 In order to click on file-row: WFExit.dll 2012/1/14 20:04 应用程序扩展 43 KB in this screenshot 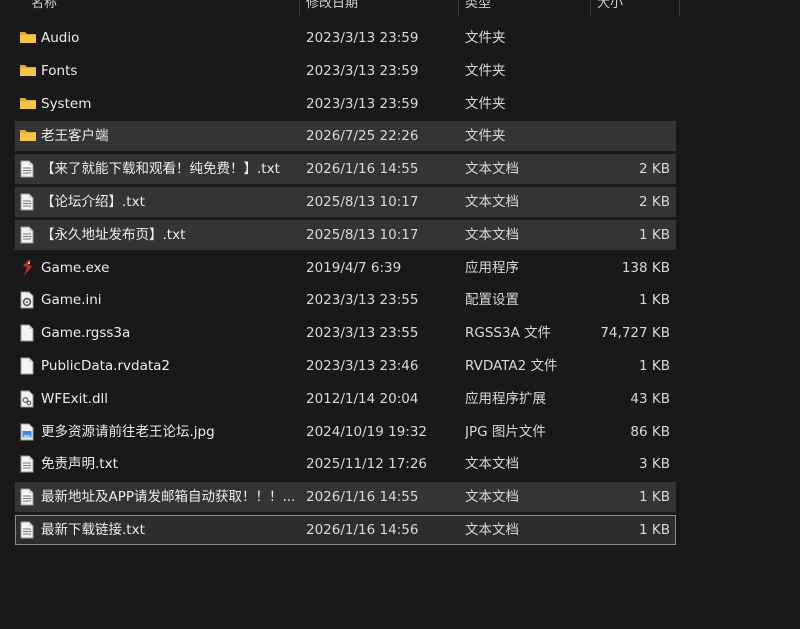, I will do `click(345, 399)`.